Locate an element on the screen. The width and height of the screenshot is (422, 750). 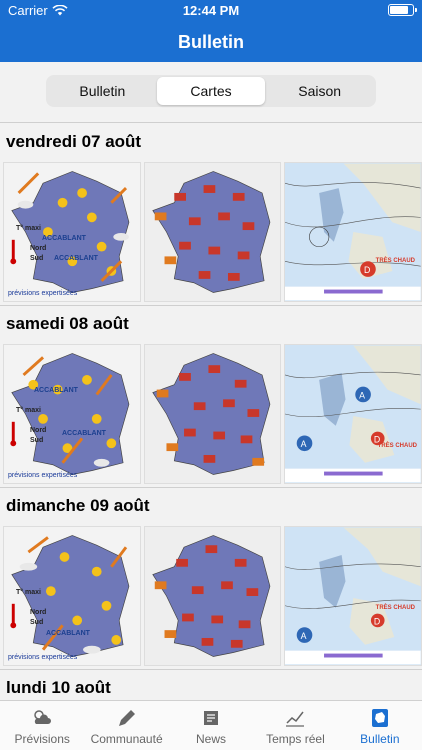
day-title: dimanche 09 août is located at coordinates (78, 505).